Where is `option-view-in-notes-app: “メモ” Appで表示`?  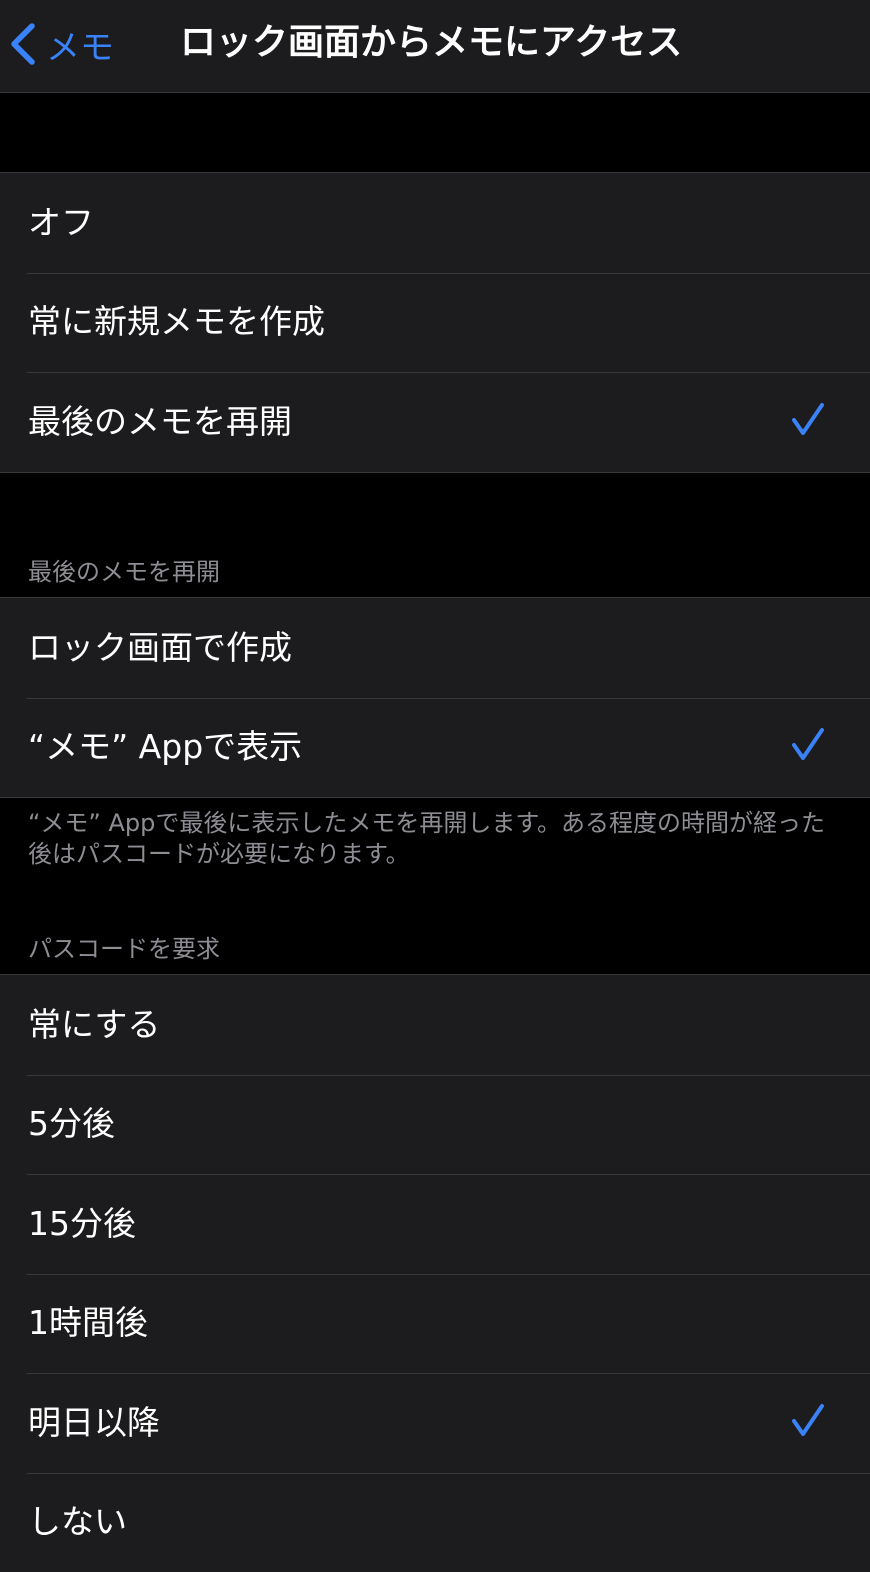 option-view-in-notes-app: “メモ” Appで表示 is located at coordinates (435, 748).